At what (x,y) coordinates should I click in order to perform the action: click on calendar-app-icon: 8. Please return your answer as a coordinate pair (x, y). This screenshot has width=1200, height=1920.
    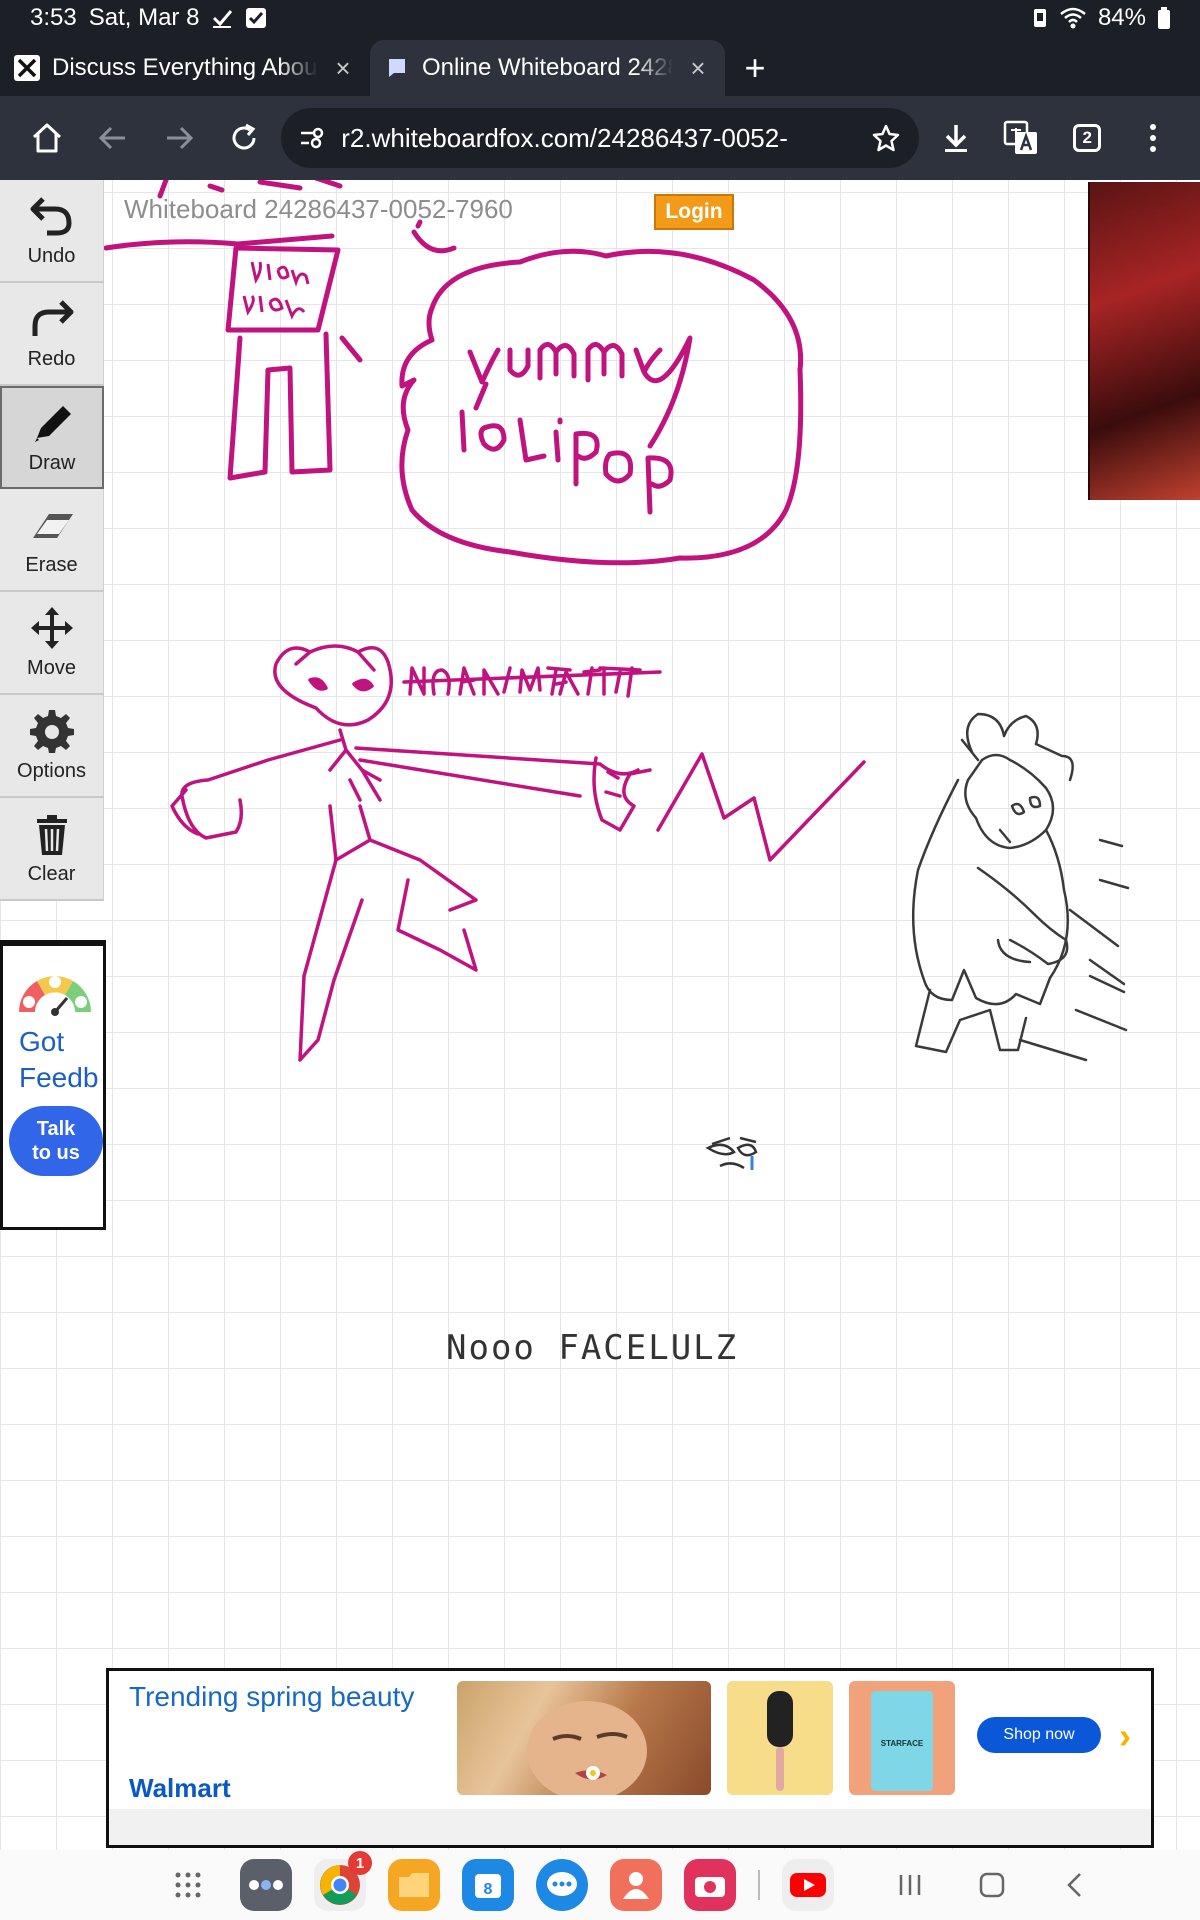
    Looking at the image, I should click on (488, 1885).